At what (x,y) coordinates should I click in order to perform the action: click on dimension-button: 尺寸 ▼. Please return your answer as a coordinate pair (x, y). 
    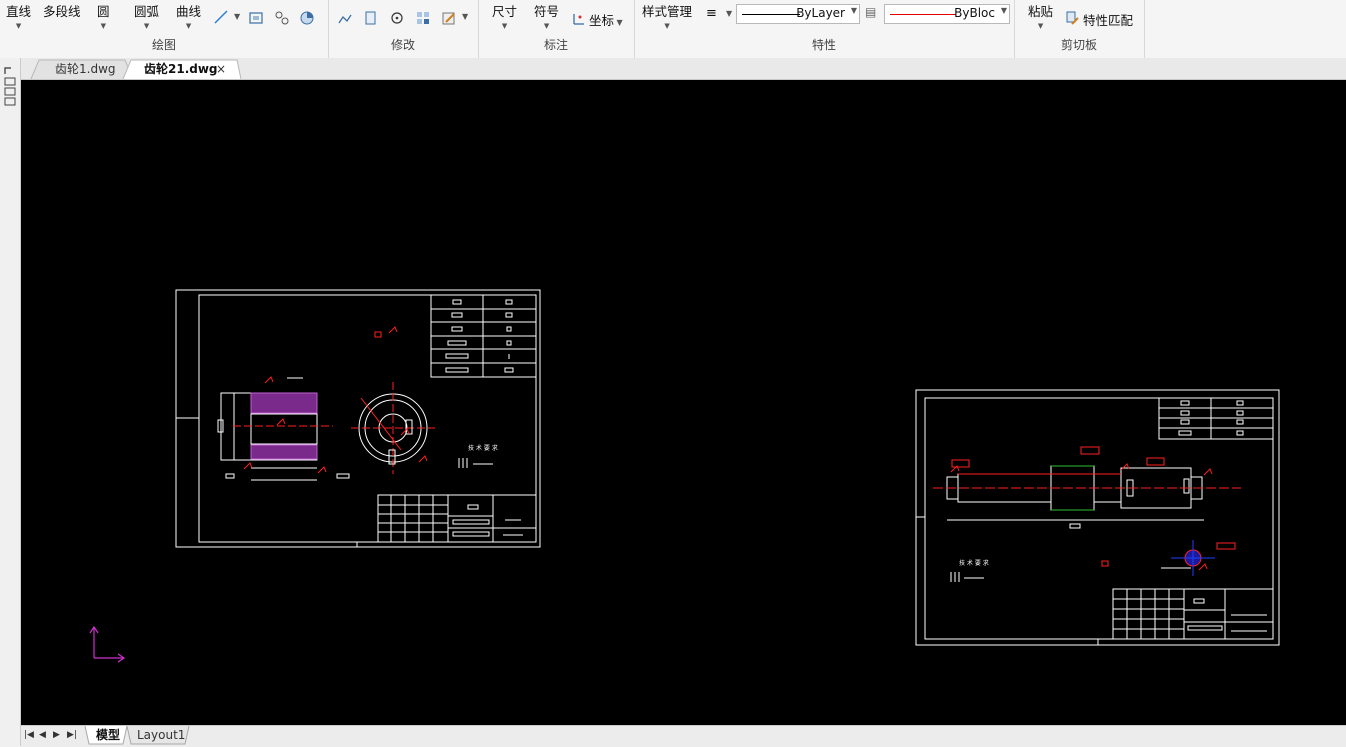
    Looking at the image, I should click on (504, 15).